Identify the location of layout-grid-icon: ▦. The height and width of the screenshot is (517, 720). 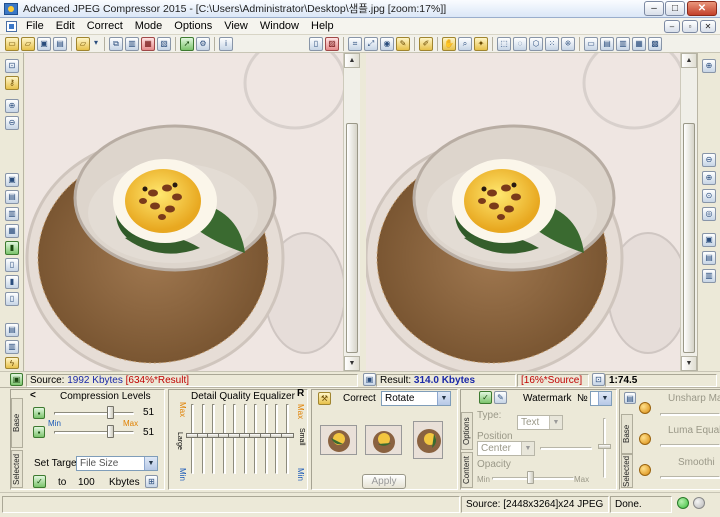
(639, 43).